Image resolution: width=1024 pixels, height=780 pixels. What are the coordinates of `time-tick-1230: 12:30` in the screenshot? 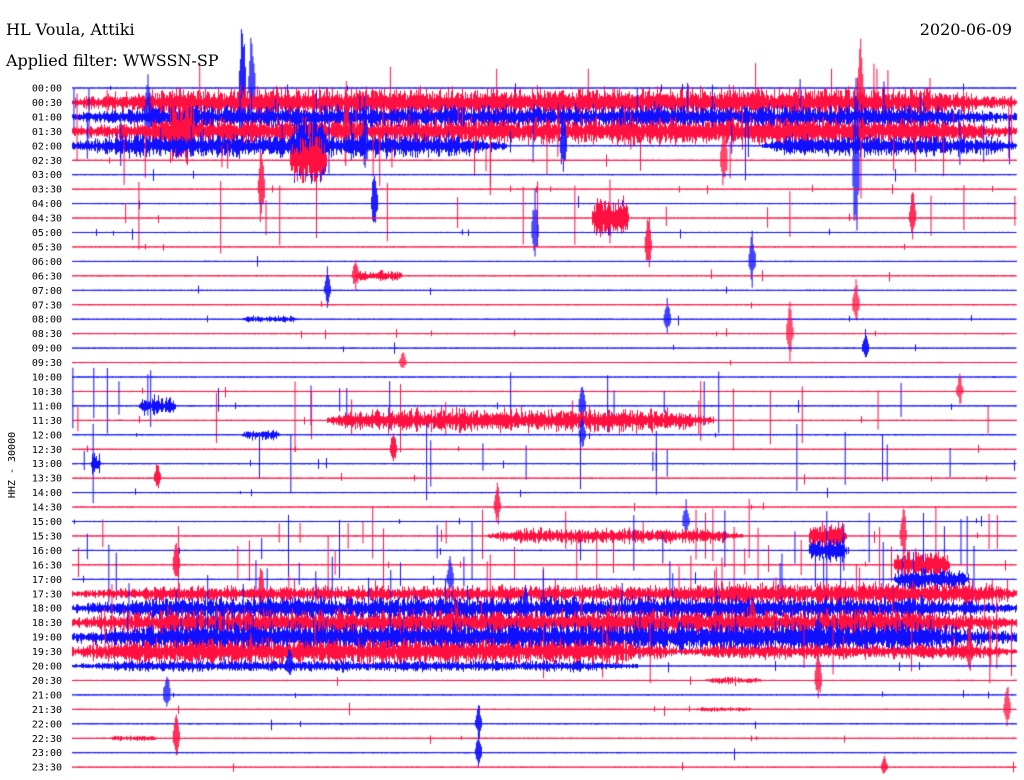 It's located at (47, 450).